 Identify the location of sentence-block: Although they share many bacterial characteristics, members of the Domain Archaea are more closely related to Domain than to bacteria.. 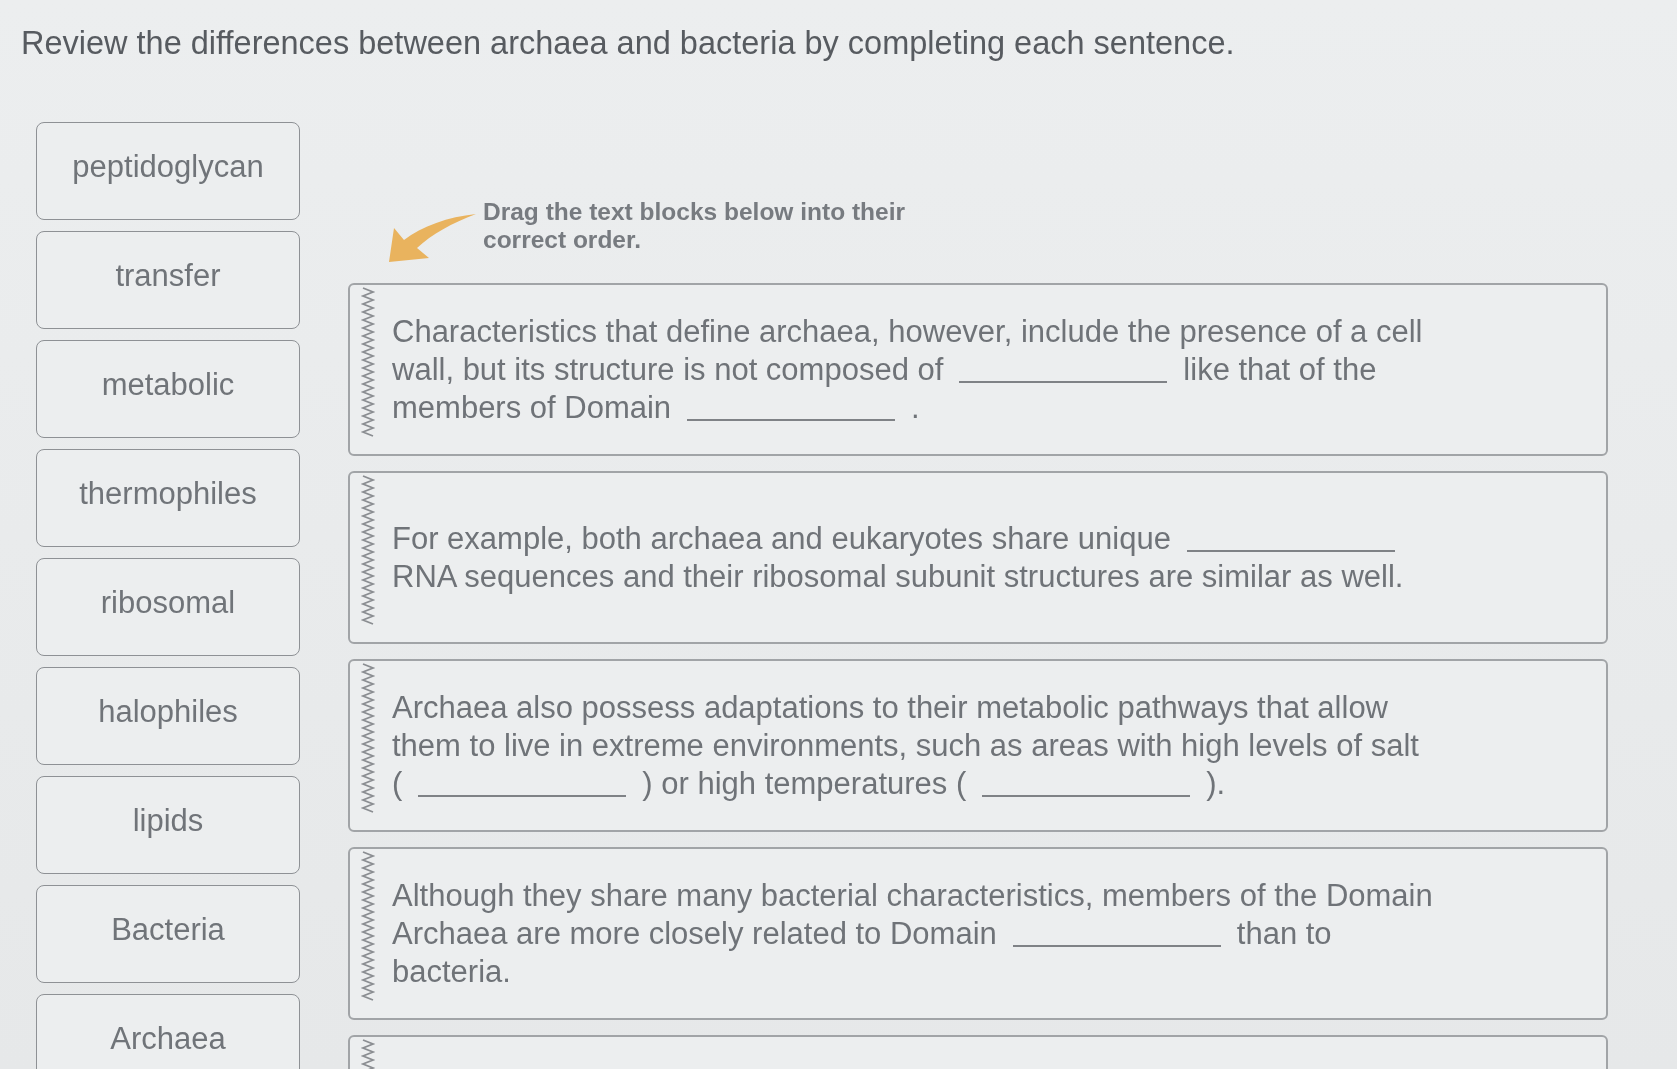
(978, 933).